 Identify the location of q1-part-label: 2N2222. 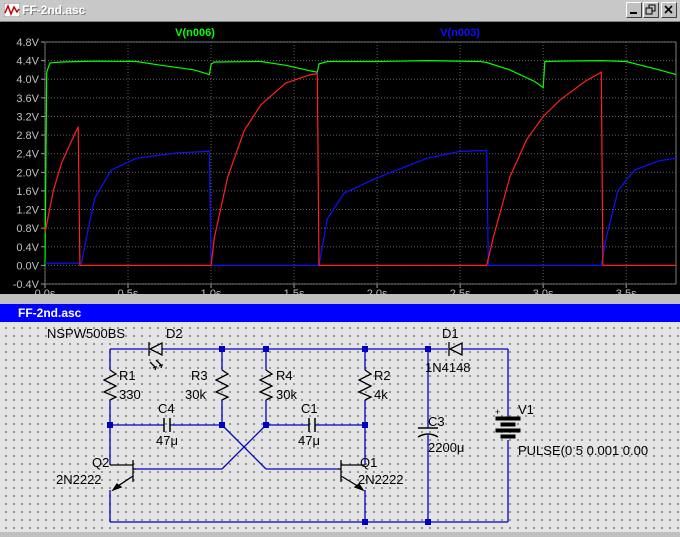
(381, 479).